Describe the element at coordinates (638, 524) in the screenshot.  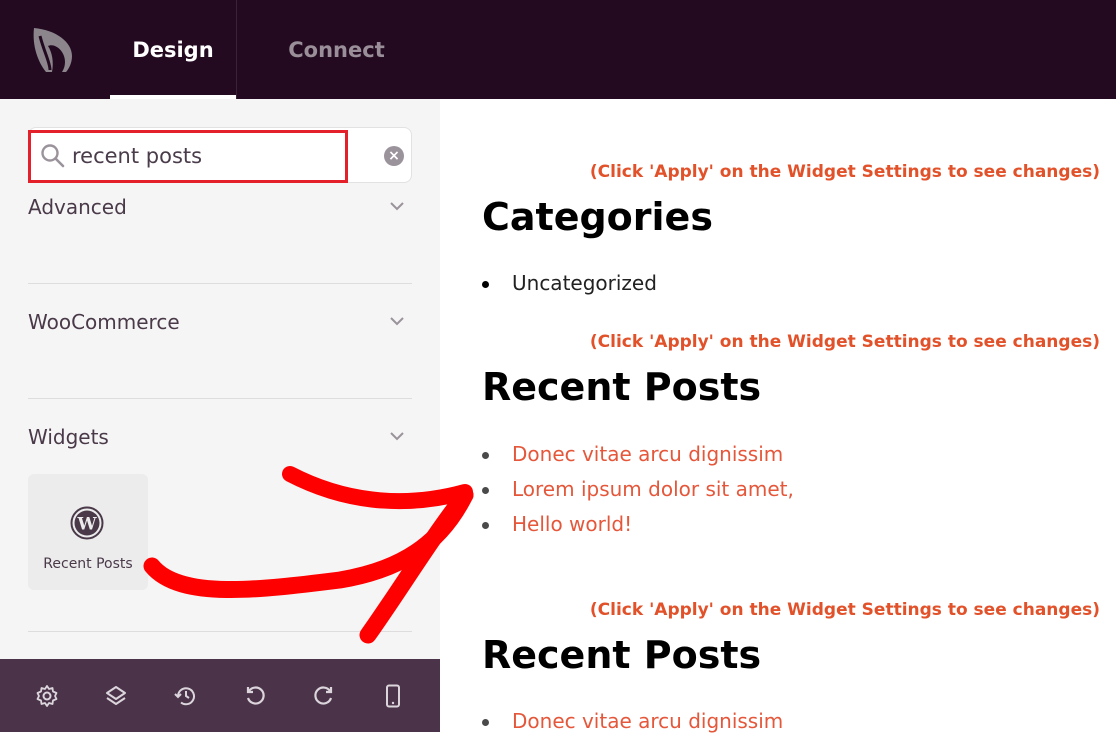
I see `list-item: Hello world!` at that location.